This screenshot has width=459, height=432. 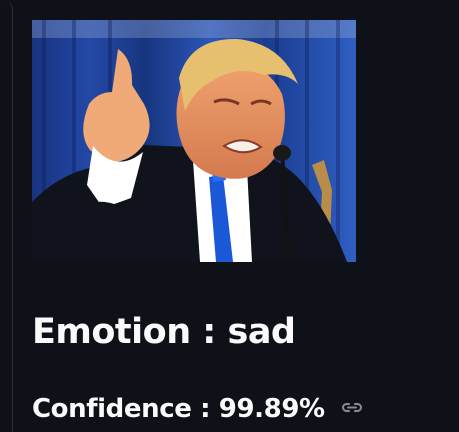 I want to click on emotion-result: Emotion : sad, so click(x=164, y=332).